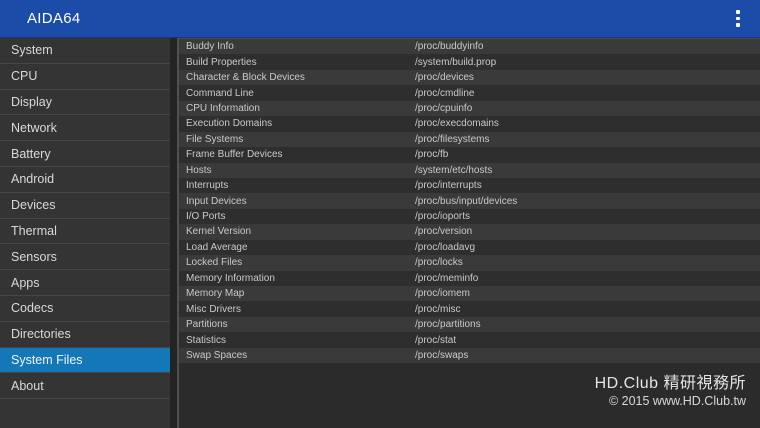  I want to click on sidebar-item-label: Thermal, so click(34, 230).